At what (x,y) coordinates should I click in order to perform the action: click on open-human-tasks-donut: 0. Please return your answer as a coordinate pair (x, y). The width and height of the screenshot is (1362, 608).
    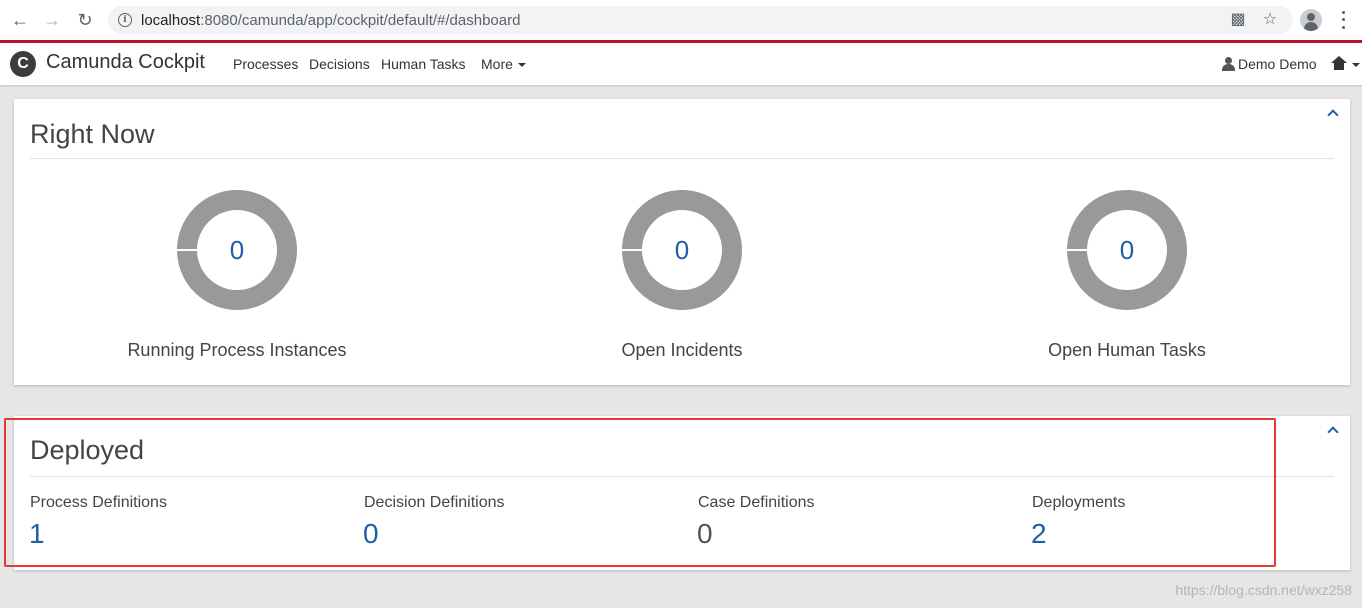
    Looking at the image, I should click on (1127, 250).